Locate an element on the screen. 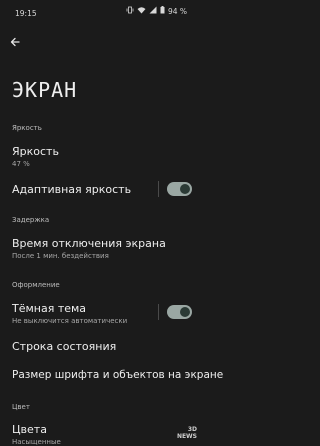  battery-icon is located at coordinates (162, 11).